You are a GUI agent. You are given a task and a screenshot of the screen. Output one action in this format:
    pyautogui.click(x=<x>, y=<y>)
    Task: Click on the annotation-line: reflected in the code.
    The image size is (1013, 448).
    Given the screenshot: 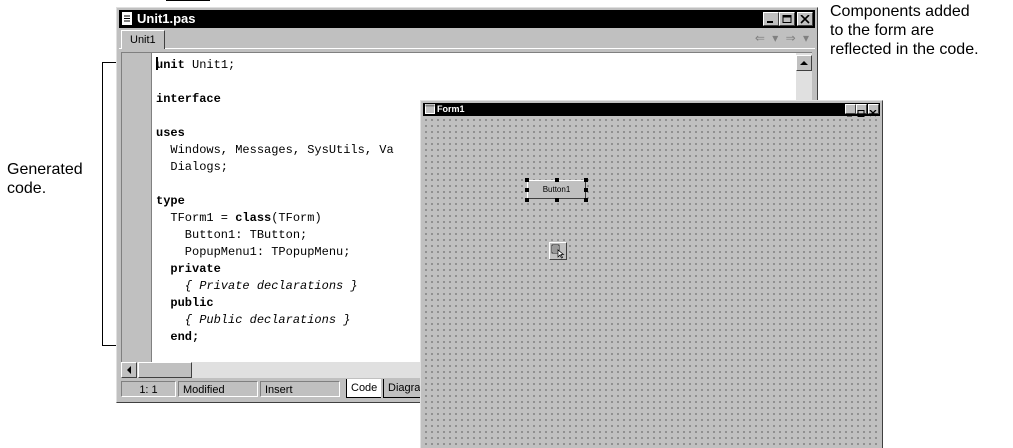 What is the action you would take?
    pyautogui.click(x=904, y=49)
    